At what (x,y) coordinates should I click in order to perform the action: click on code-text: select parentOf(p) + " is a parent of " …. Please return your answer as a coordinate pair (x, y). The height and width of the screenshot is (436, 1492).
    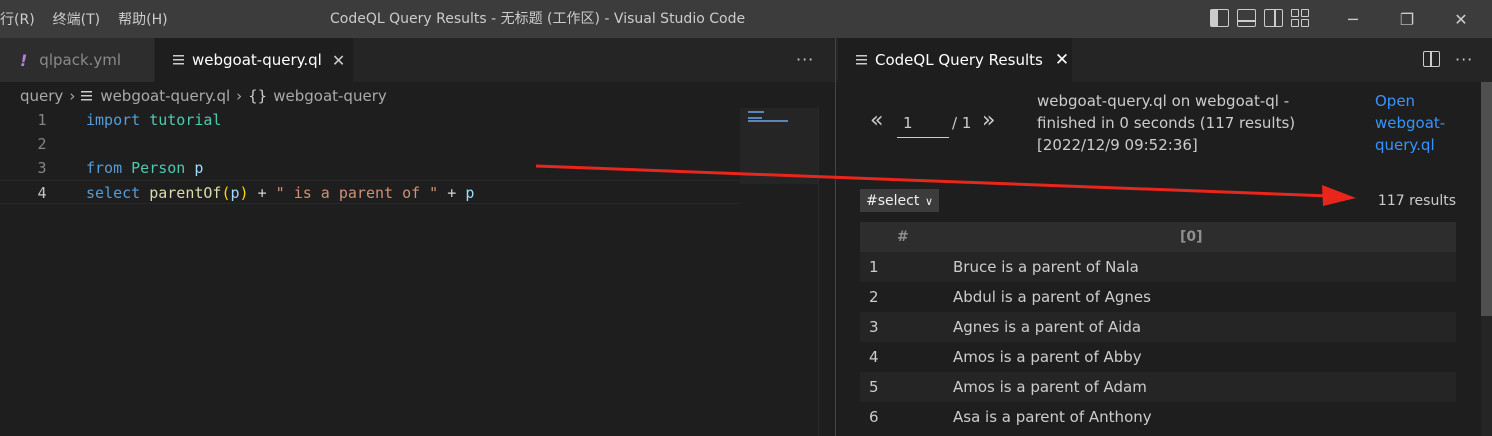
    Looking at the image, I should click on (280, 193).